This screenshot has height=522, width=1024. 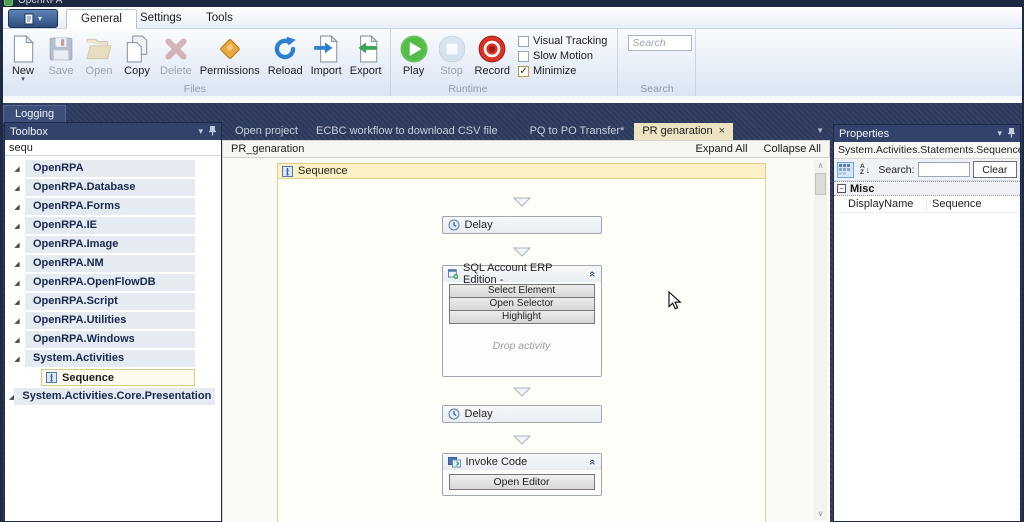 What do you see at coordinates (99, 54) in the screenshot?
I see `open-button: Open` at bounding box center [99, 54].